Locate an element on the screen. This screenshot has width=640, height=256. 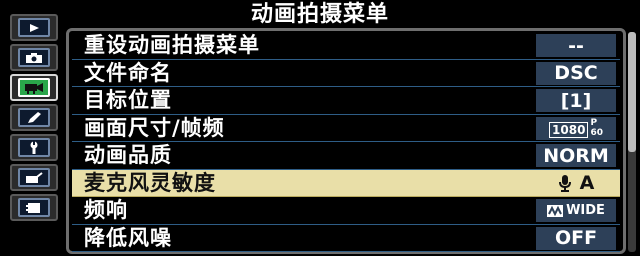
scrollbar-thumb is located at coordinates (632, 92).